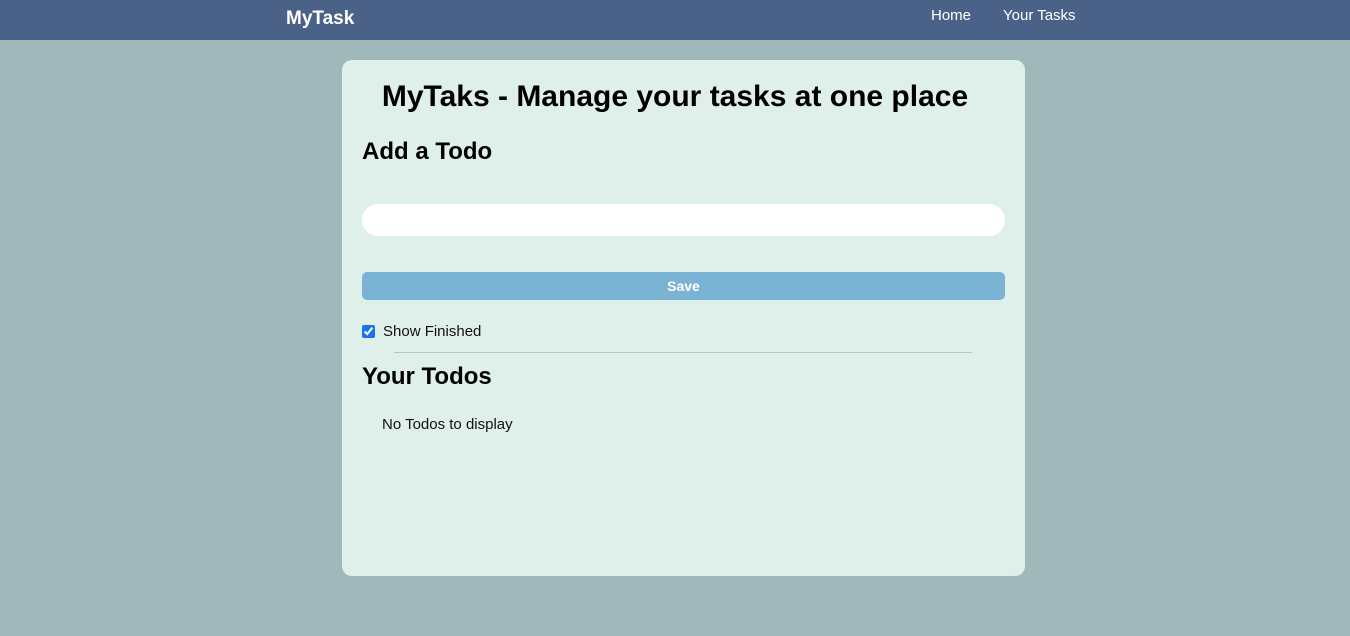 The image size is (1350, 636). Describe the element at coordinates (683, 352) in the screenshot. I see `divider` at that location.